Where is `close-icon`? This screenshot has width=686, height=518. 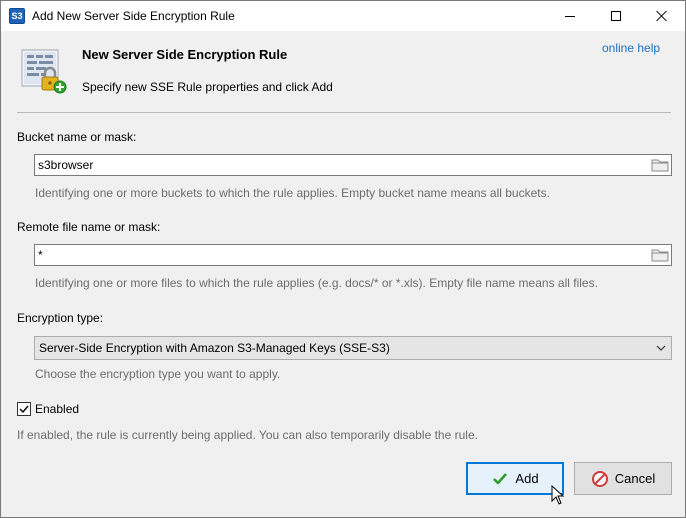
close-icon is located at coordinates (662, 16).